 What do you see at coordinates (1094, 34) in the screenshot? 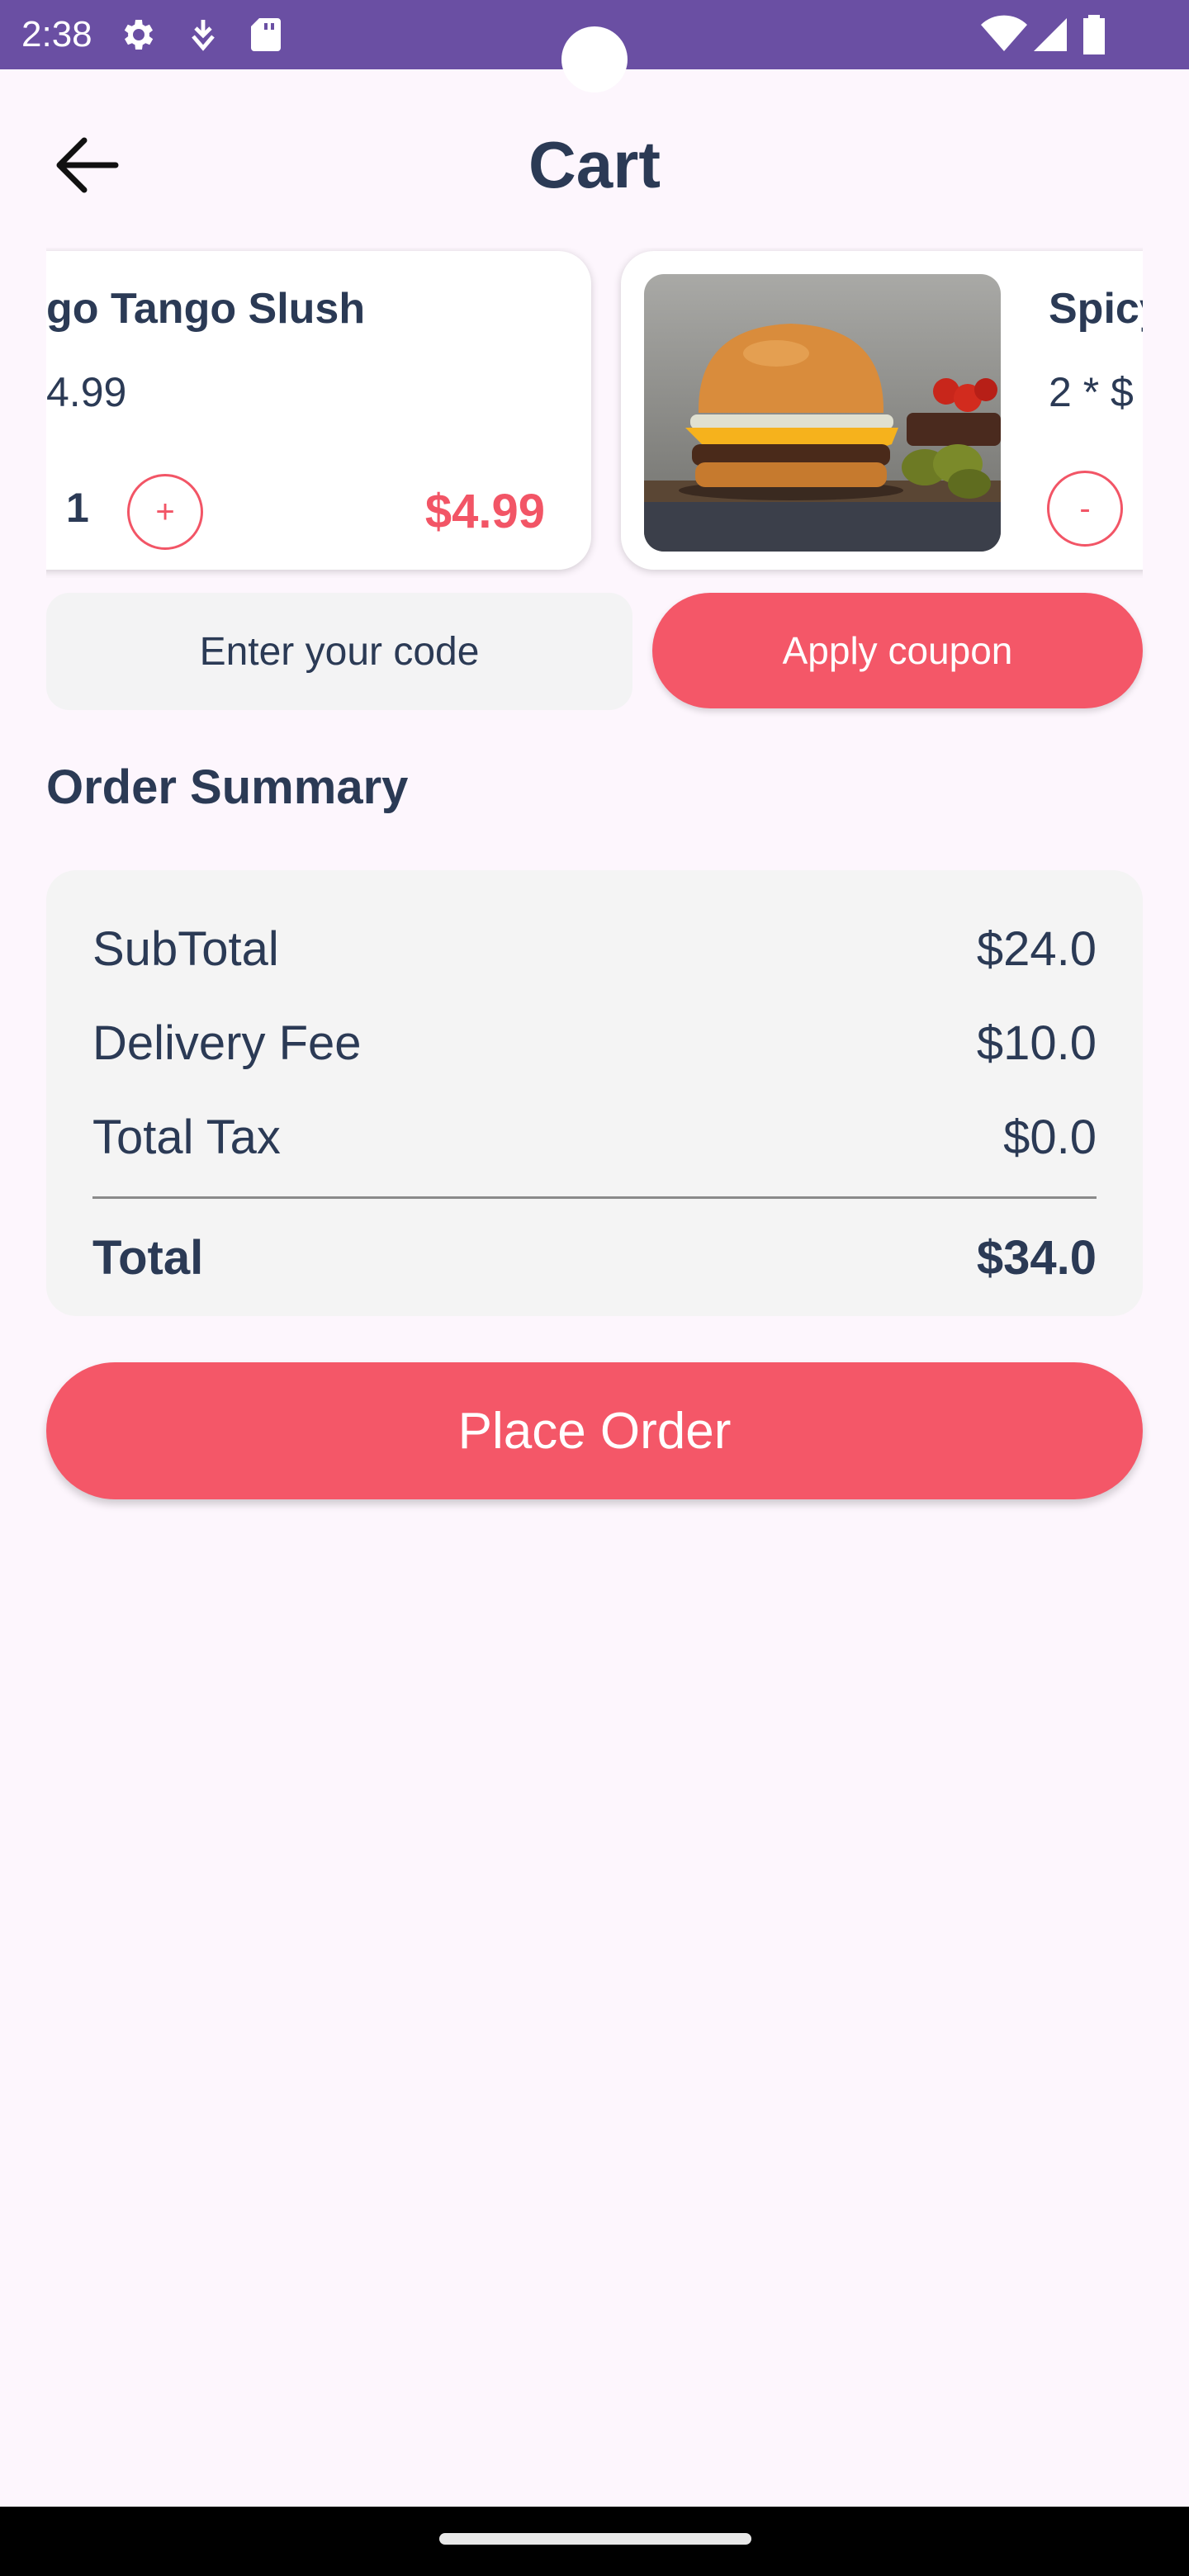
I see `battery-icon` at bounding box center [1094, 34].